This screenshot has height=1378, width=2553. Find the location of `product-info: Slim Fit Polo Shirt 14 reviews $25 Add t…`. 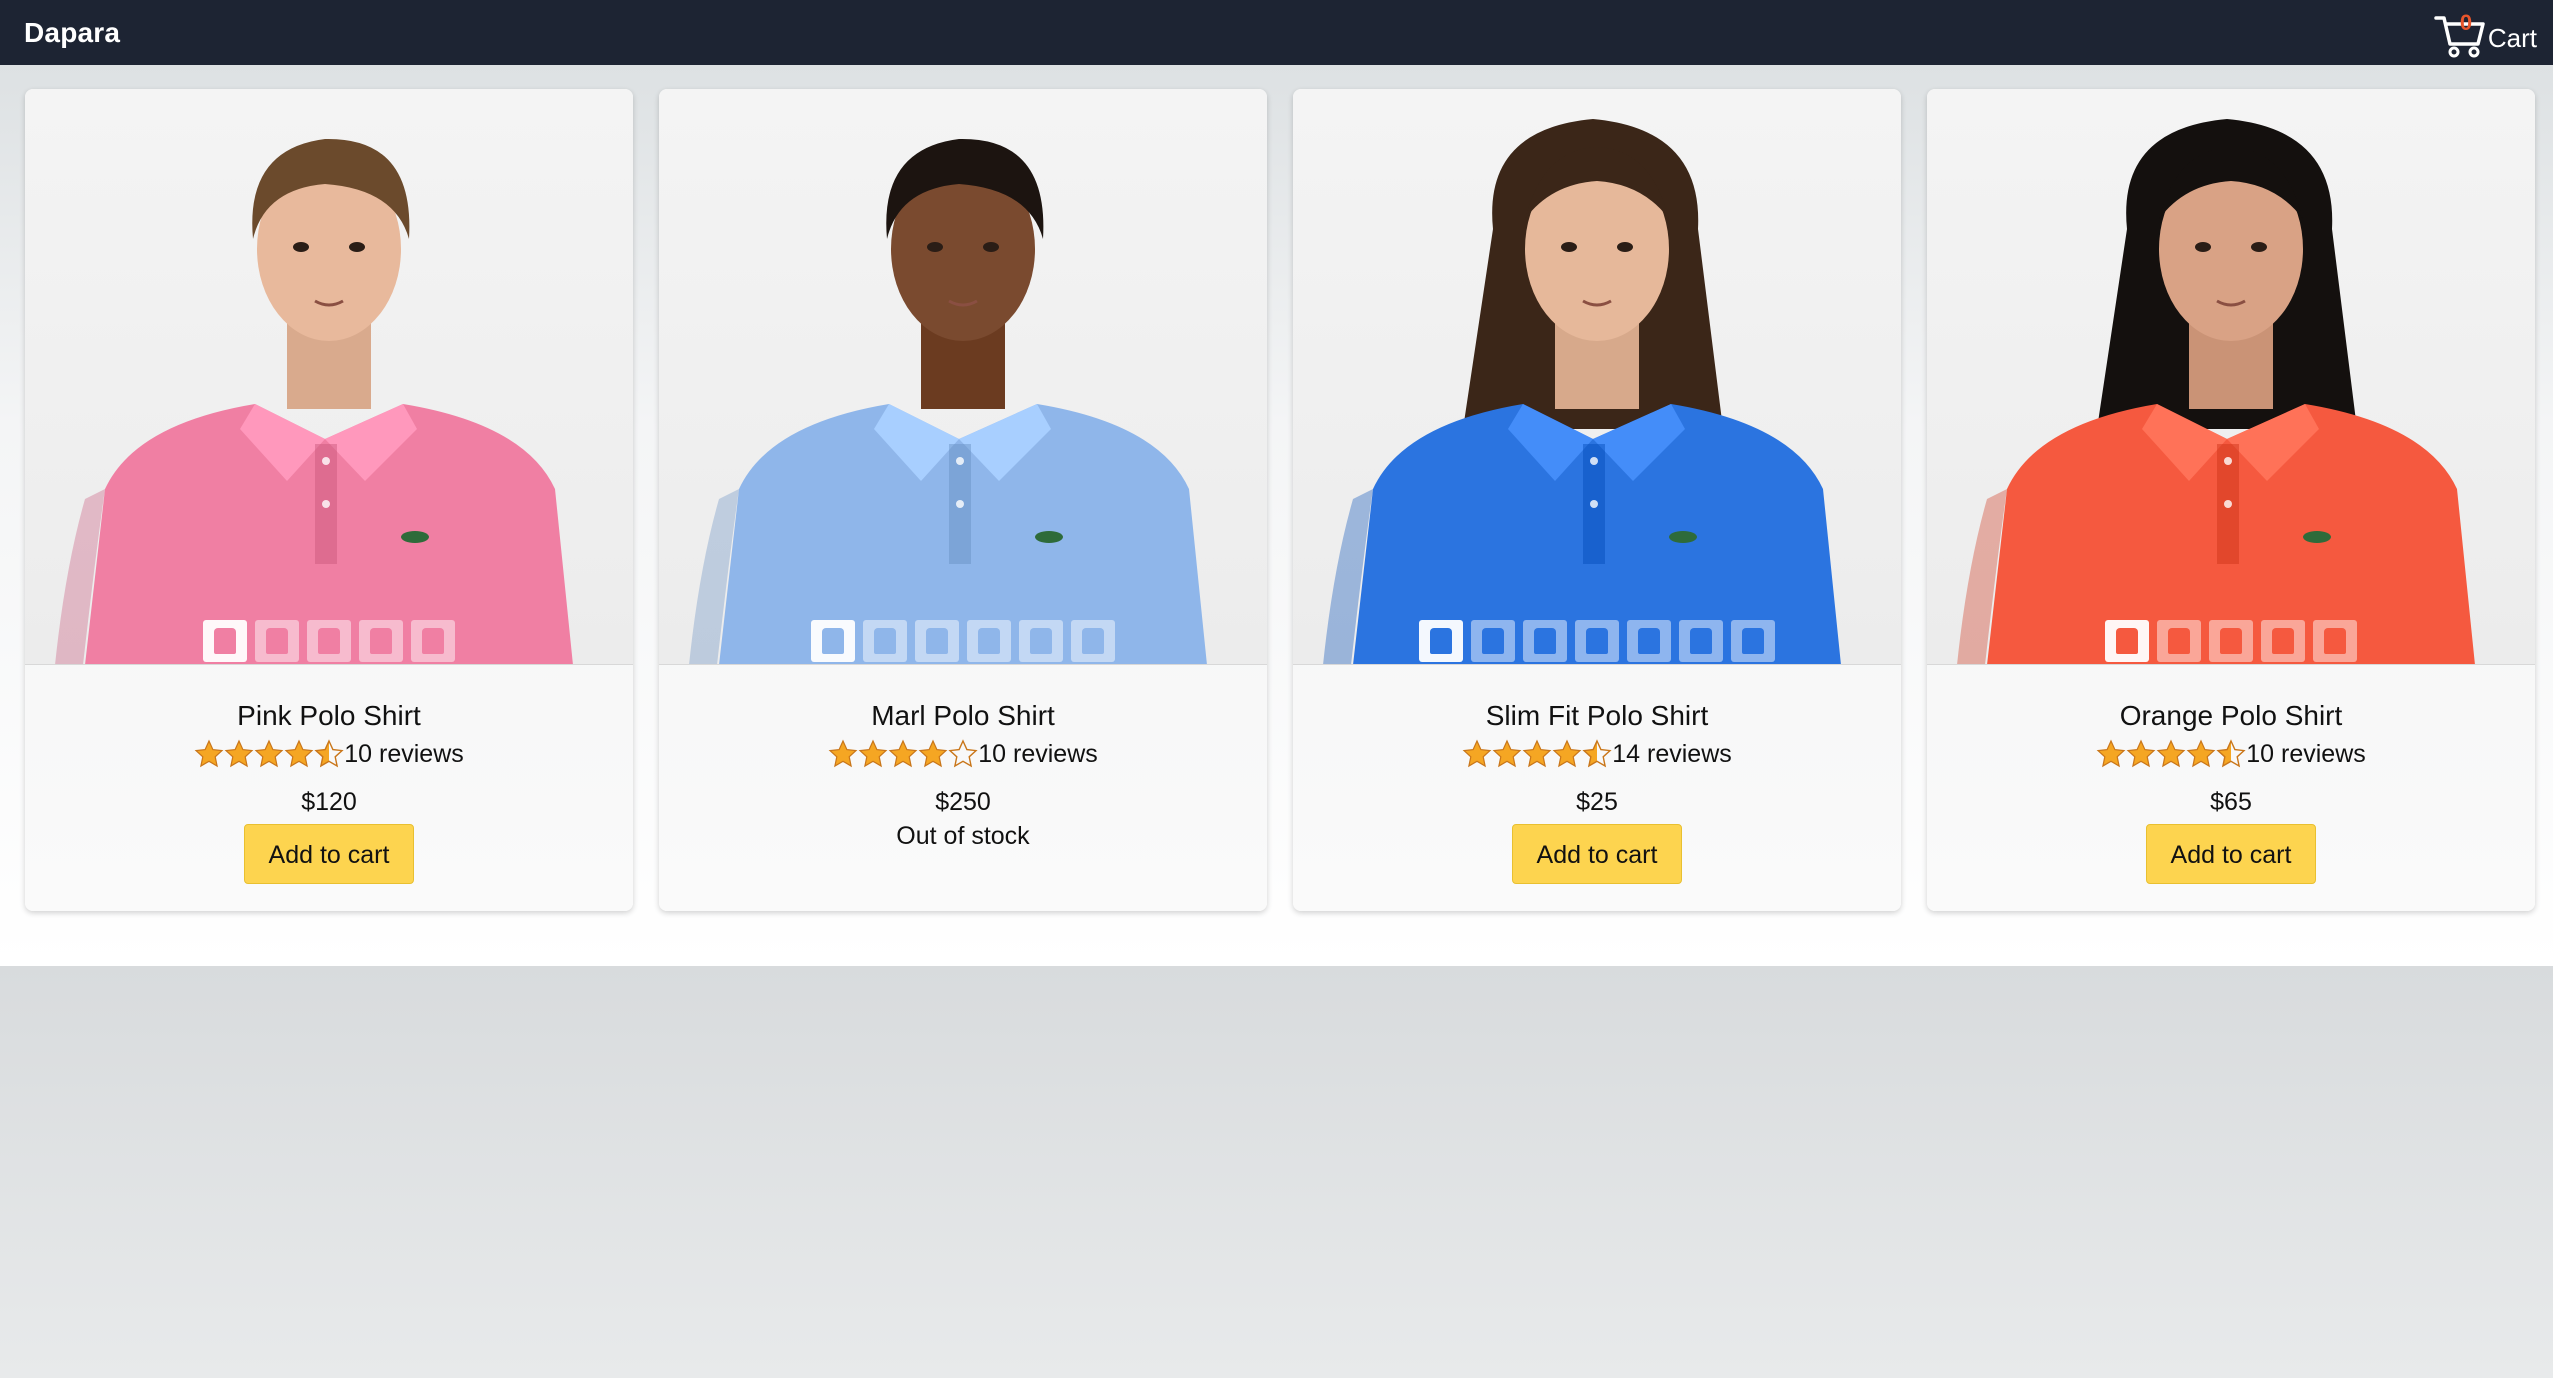

product-info: Slim Fit Polo Shirt 14 reviews $25 Add t… is located at coordinates (1597, 774).